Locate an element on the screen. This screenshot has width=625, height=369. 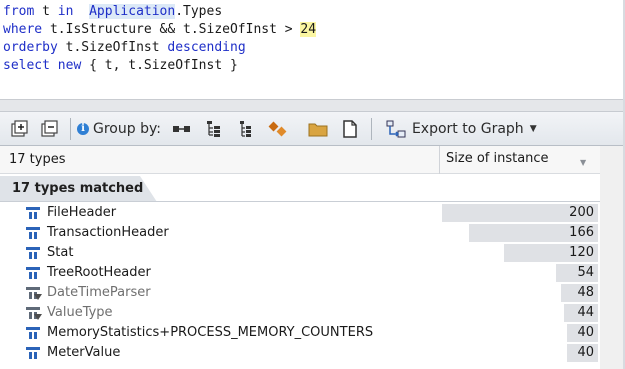
type-name: Stat is located at coordinates (60, 252).